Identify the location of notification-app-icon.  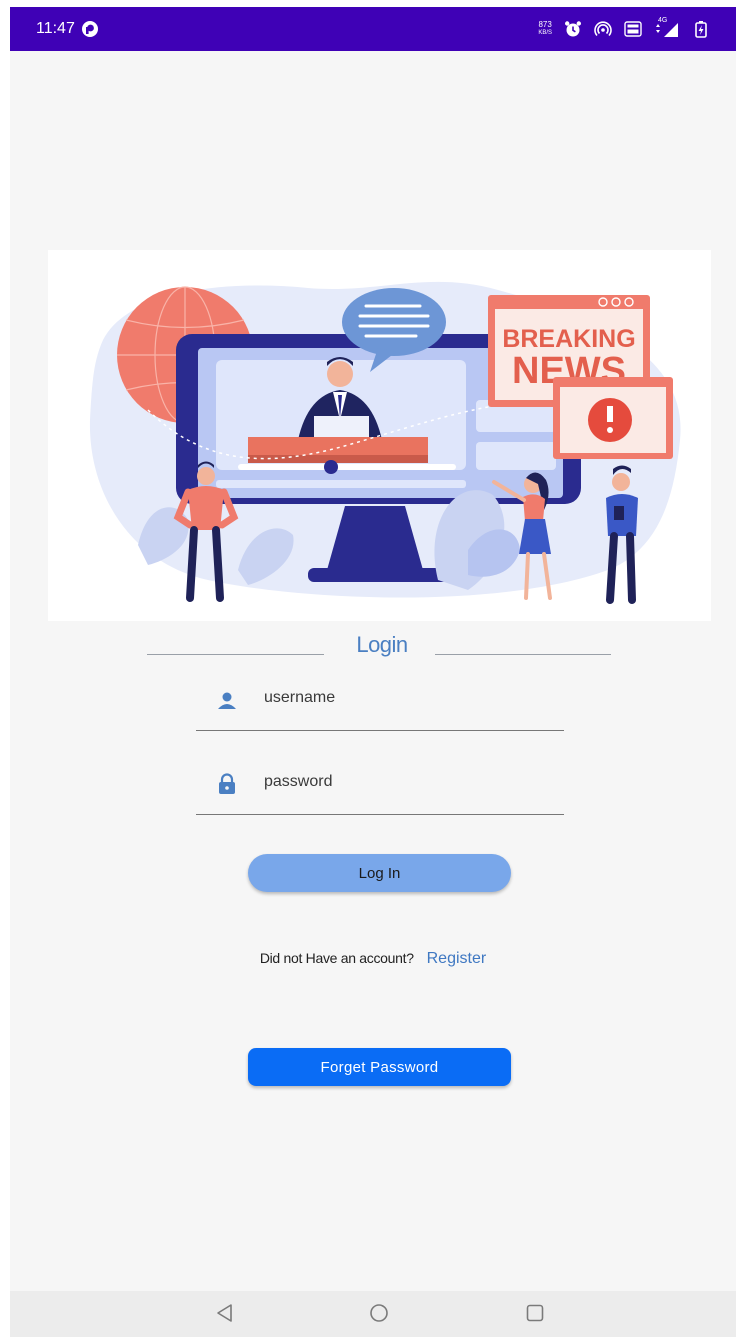
(90, 29).